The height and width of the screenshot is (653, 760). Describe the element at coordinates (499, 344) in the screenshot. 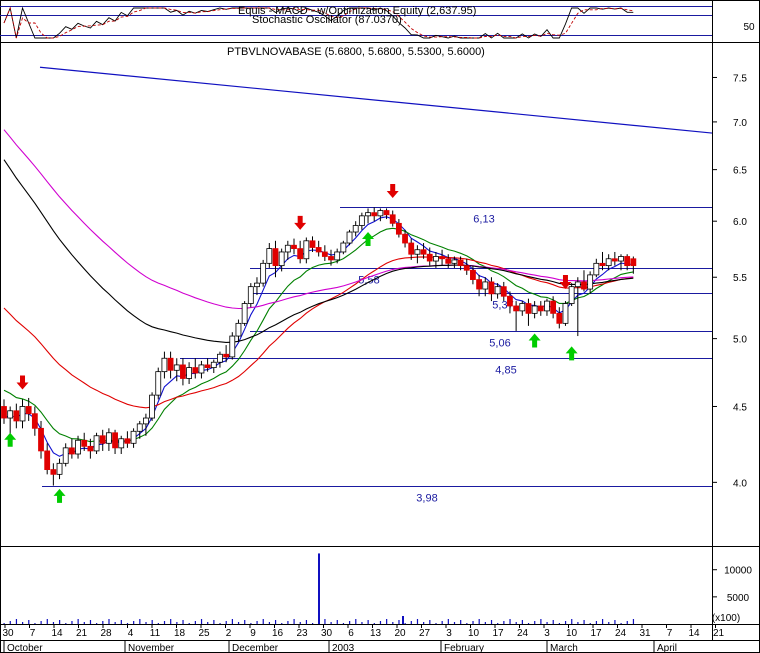

I see `horizontal-level-label: 5,06` at that location.